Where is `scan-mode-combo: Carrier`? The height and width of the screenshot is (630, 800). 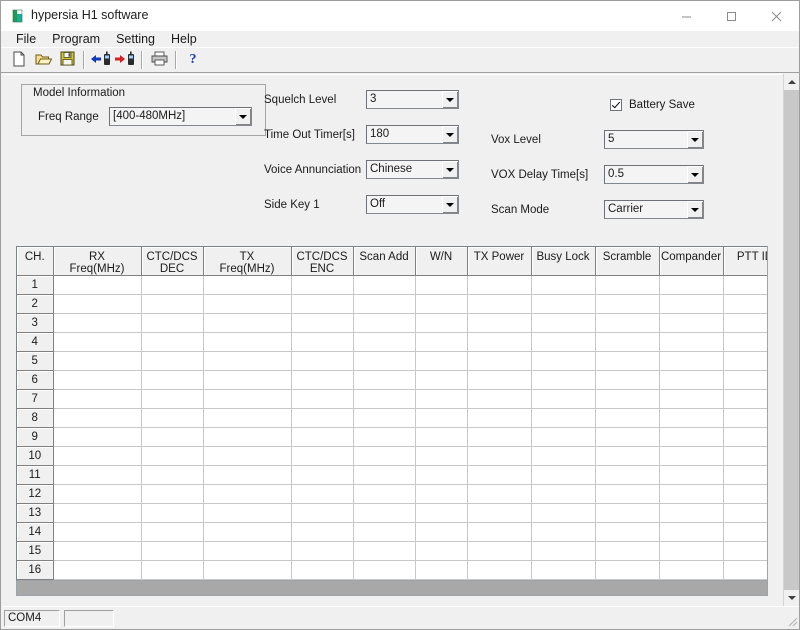
scan-mode-combo: Carrier is located at coordinates (654, 209).